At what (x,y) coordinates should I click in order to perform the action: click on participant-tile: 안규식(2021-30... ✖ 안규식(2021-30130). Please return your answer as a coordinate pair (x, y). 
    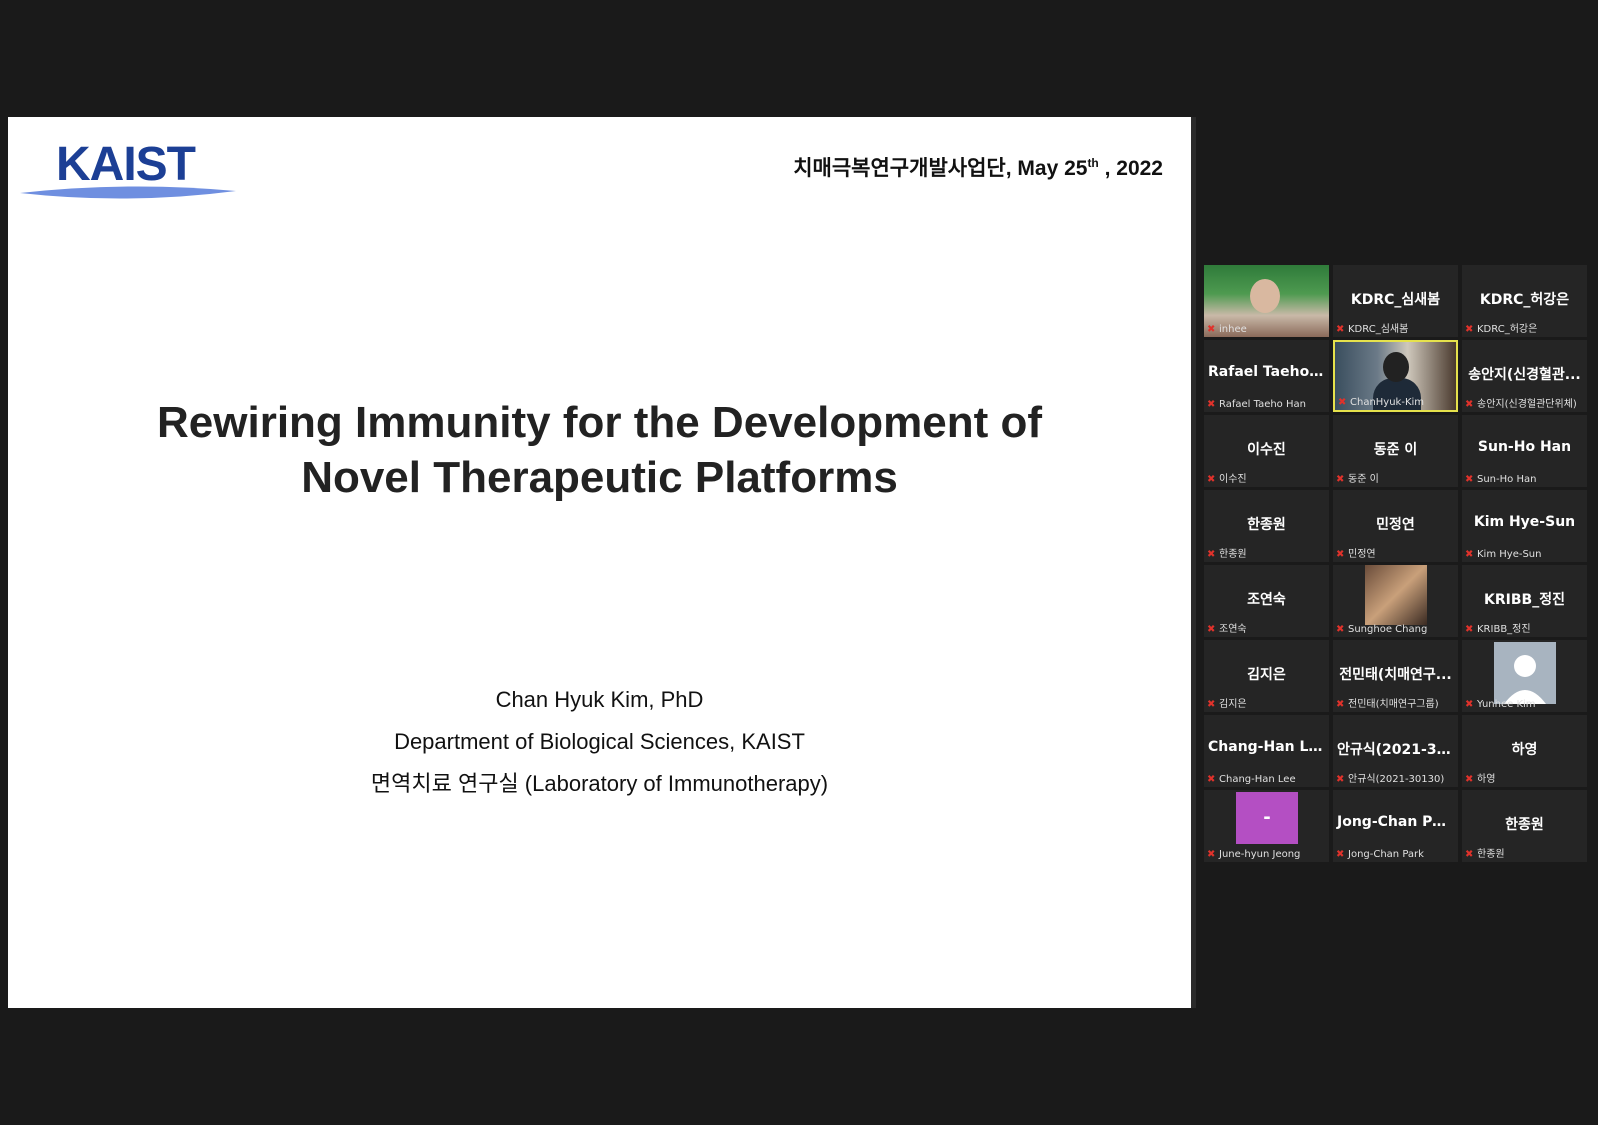
    Looking at the image, I should click on (1395, 751).